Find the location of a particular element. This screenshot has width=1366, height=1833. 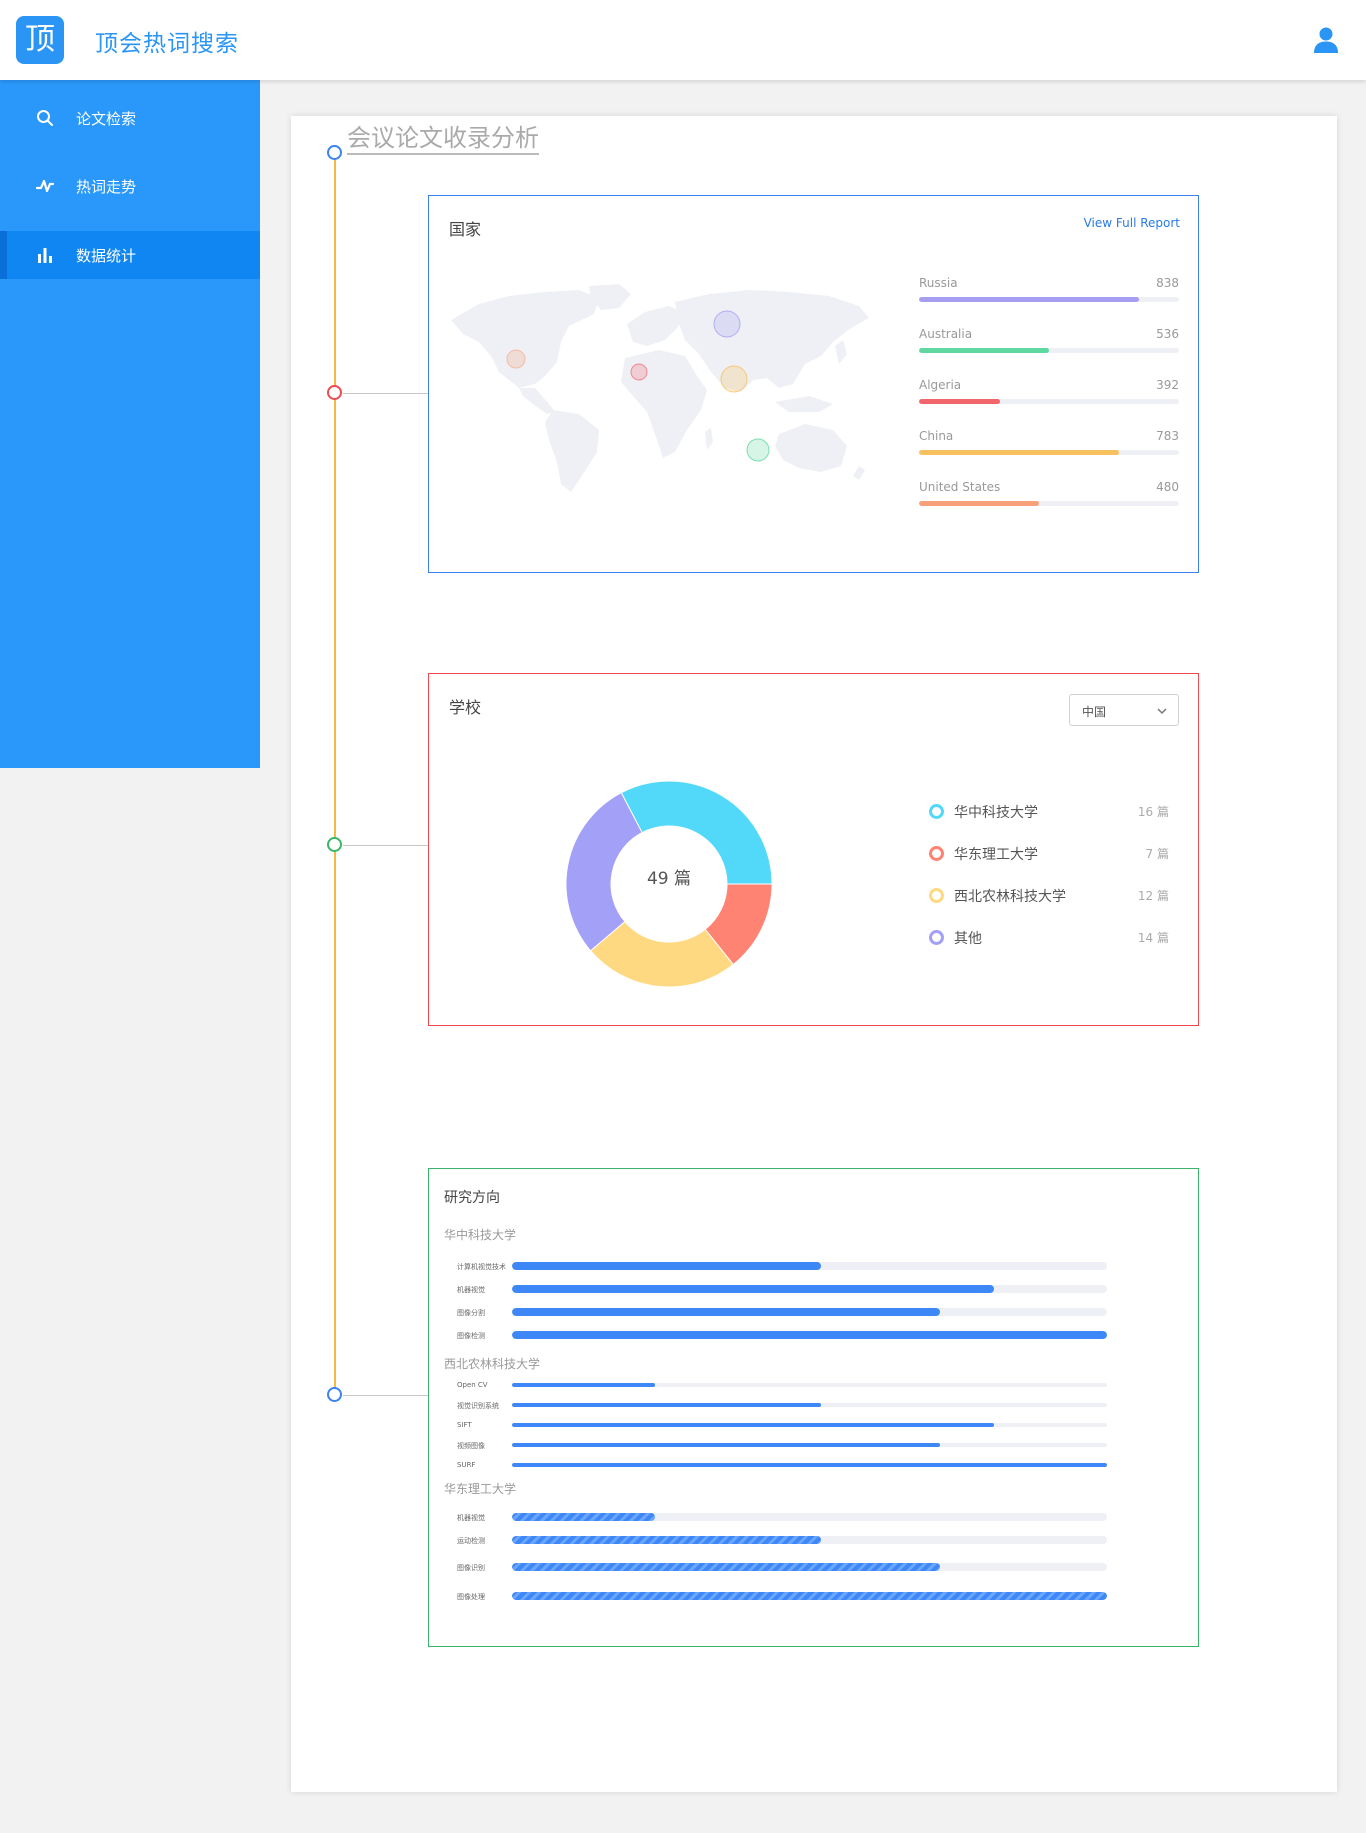

country-value: 392 is located at coordinates (1167, 385).